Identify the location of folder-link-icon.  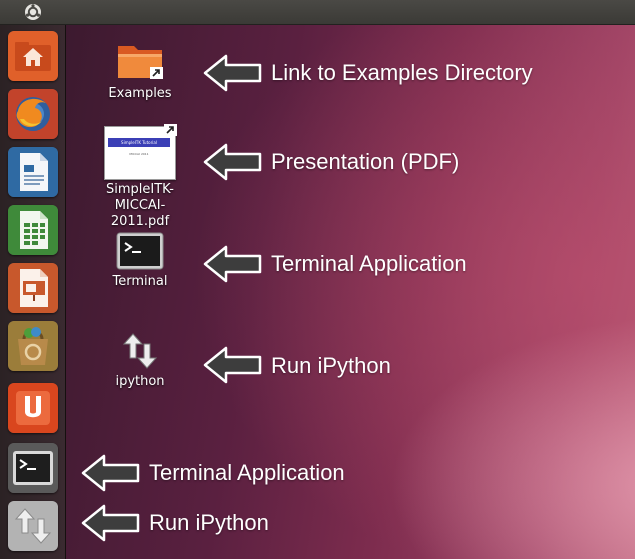
(140, 62).